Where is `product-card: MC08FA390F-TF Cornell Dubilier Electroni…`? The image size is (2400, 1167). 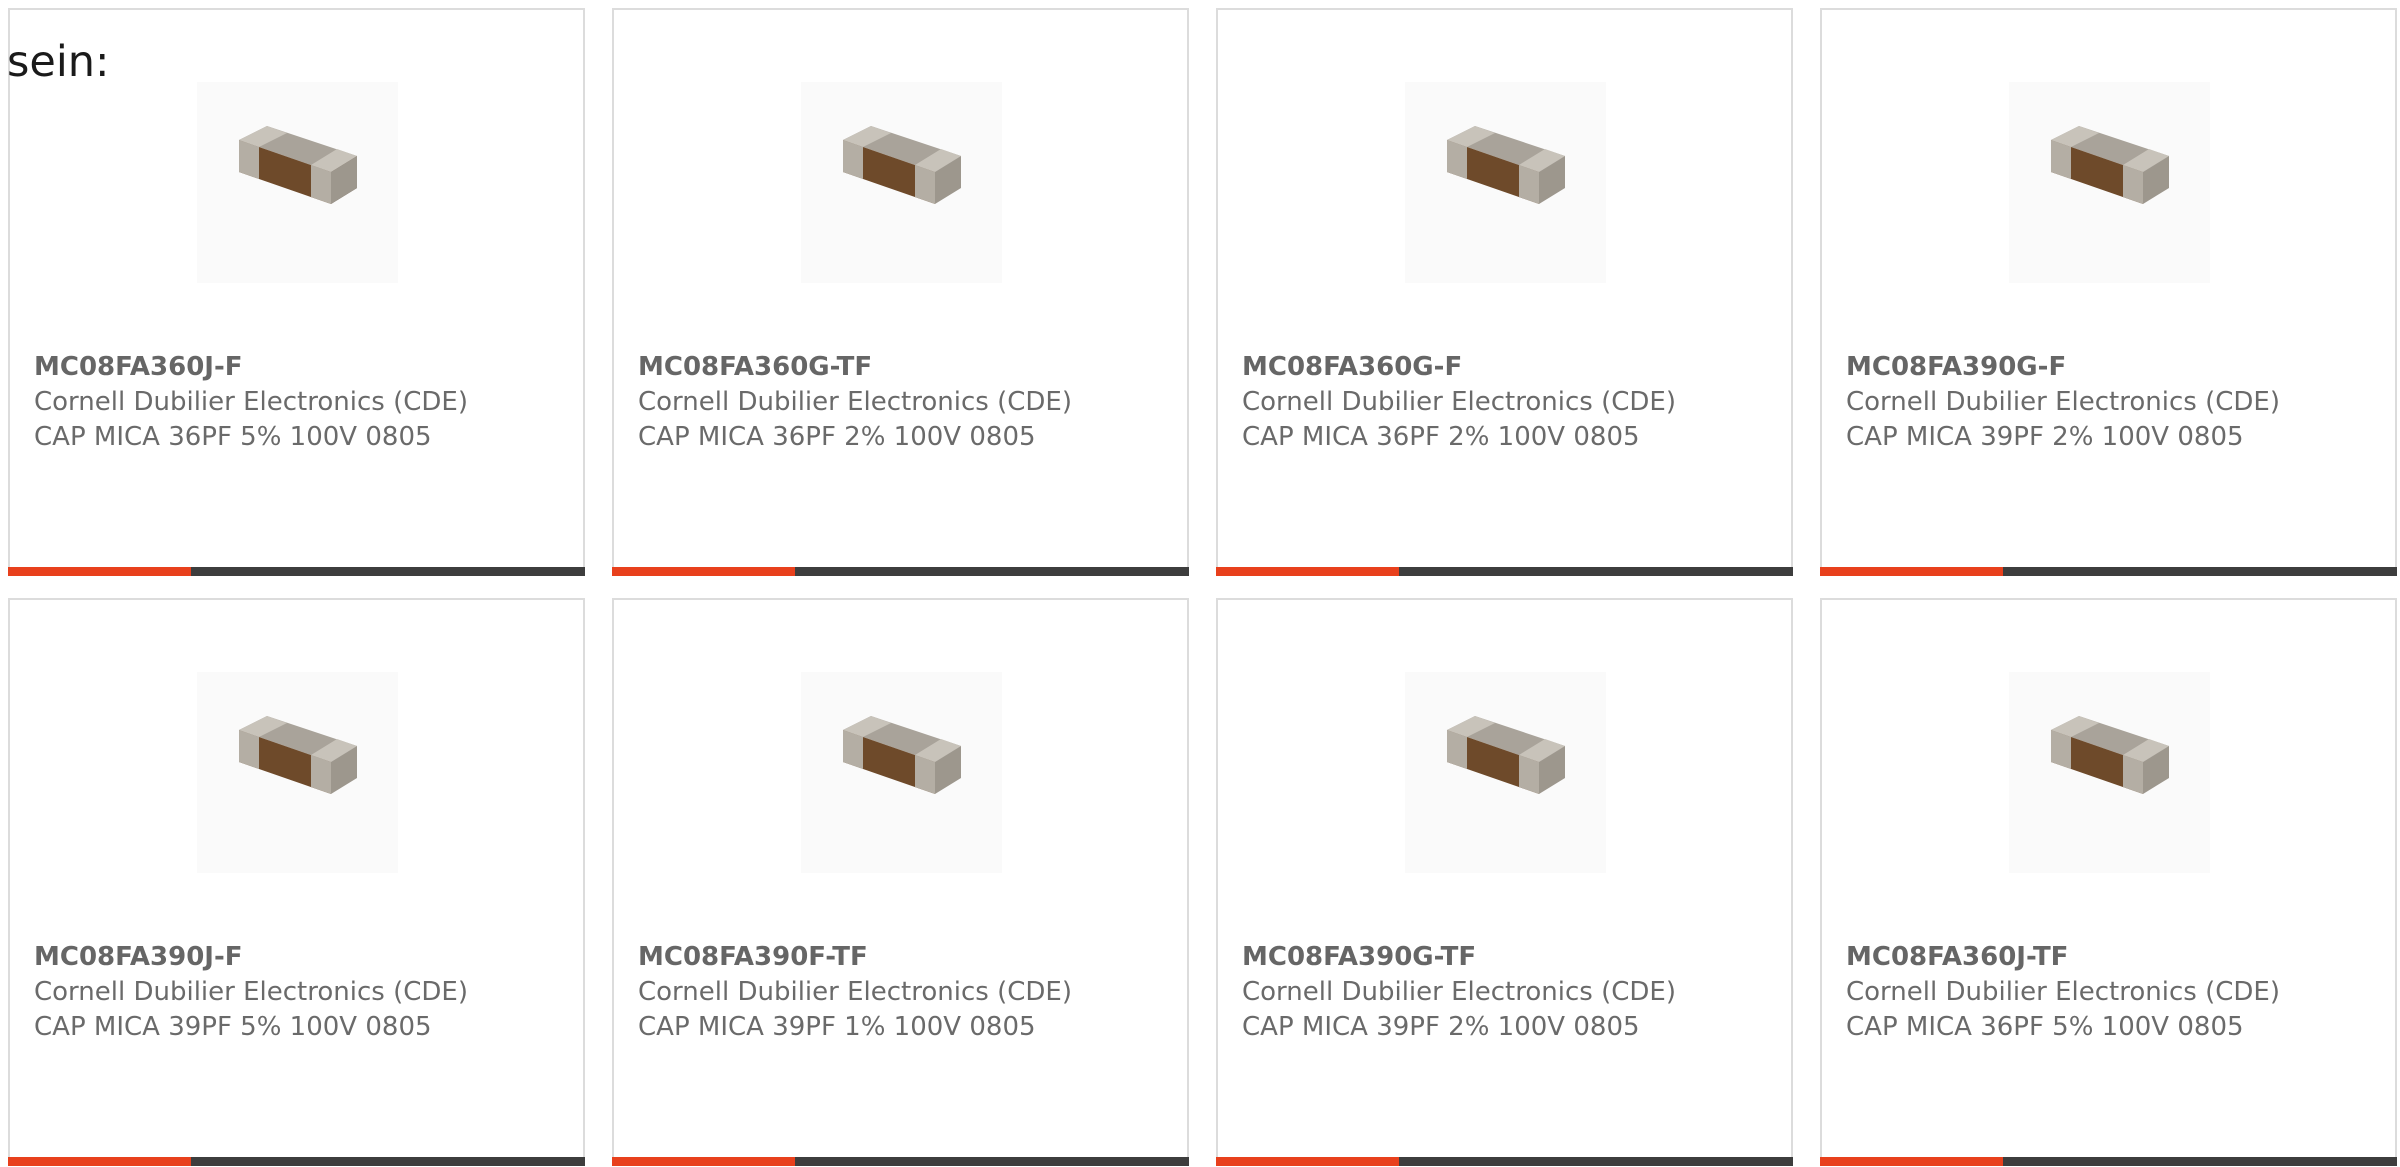 product-card: MC08FA390F-TF Cornell Dubilier Electroni… is located at coordinates (900, 882).